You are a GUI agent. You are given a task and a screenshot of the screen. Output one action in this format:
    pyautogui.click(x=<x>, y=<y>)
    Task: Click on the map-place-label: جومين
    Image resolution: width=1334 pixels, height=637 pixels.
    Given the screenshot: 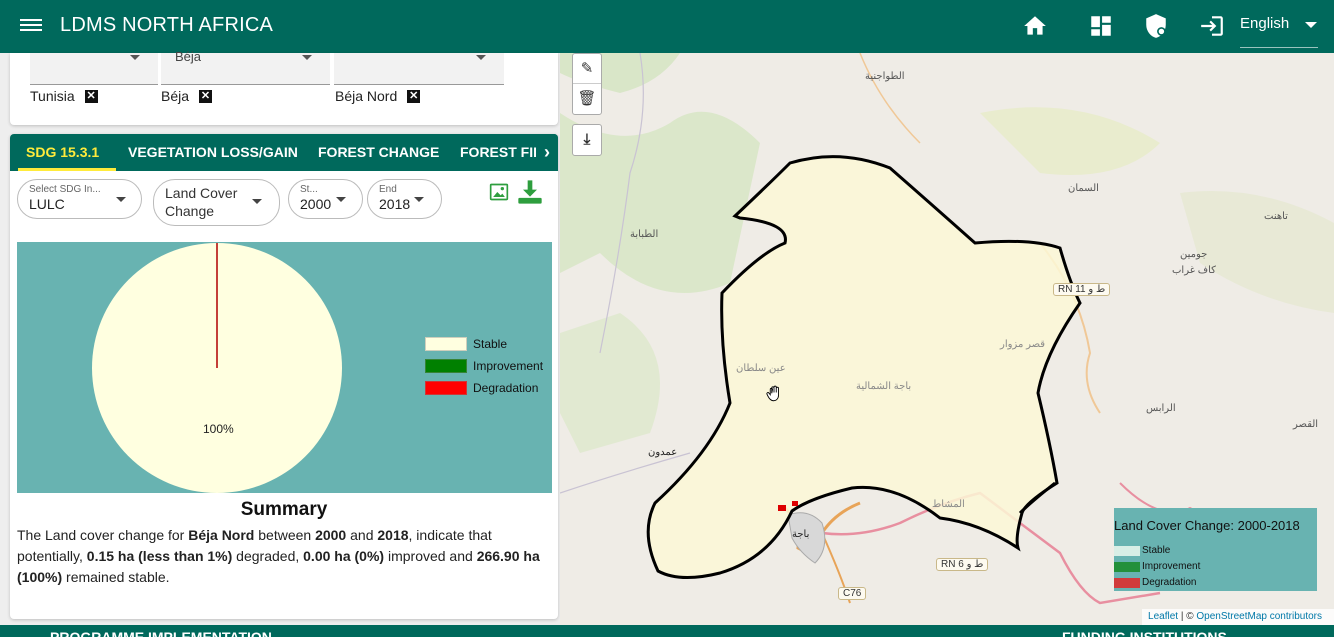 What is the action you would take?
    pyautogui.click(x=1194, y=254)
    